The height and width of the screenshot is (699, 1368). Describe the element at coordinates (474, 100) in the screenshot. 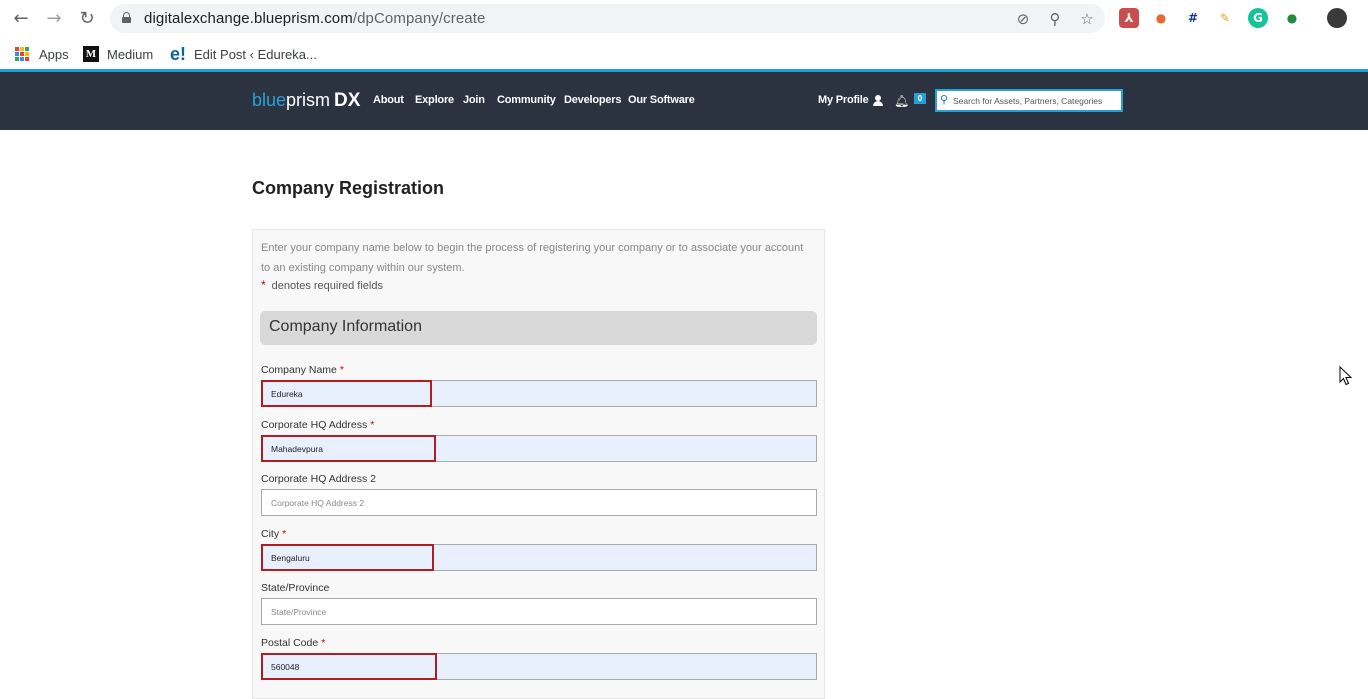

I see `nav-join: Join` at that location.